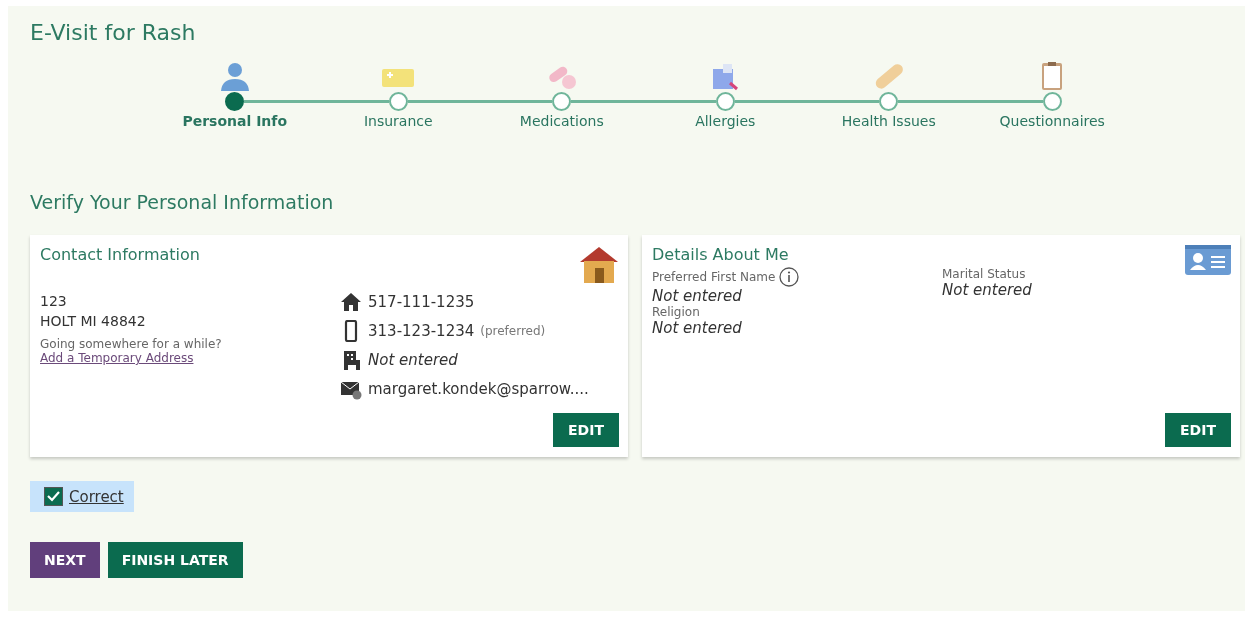 This screenshot has height=617, width=1253. What do you see at coordinates (888, 121) in the screenshot?
I see `step-label: Health Issues` at bounding box center [888, 121].